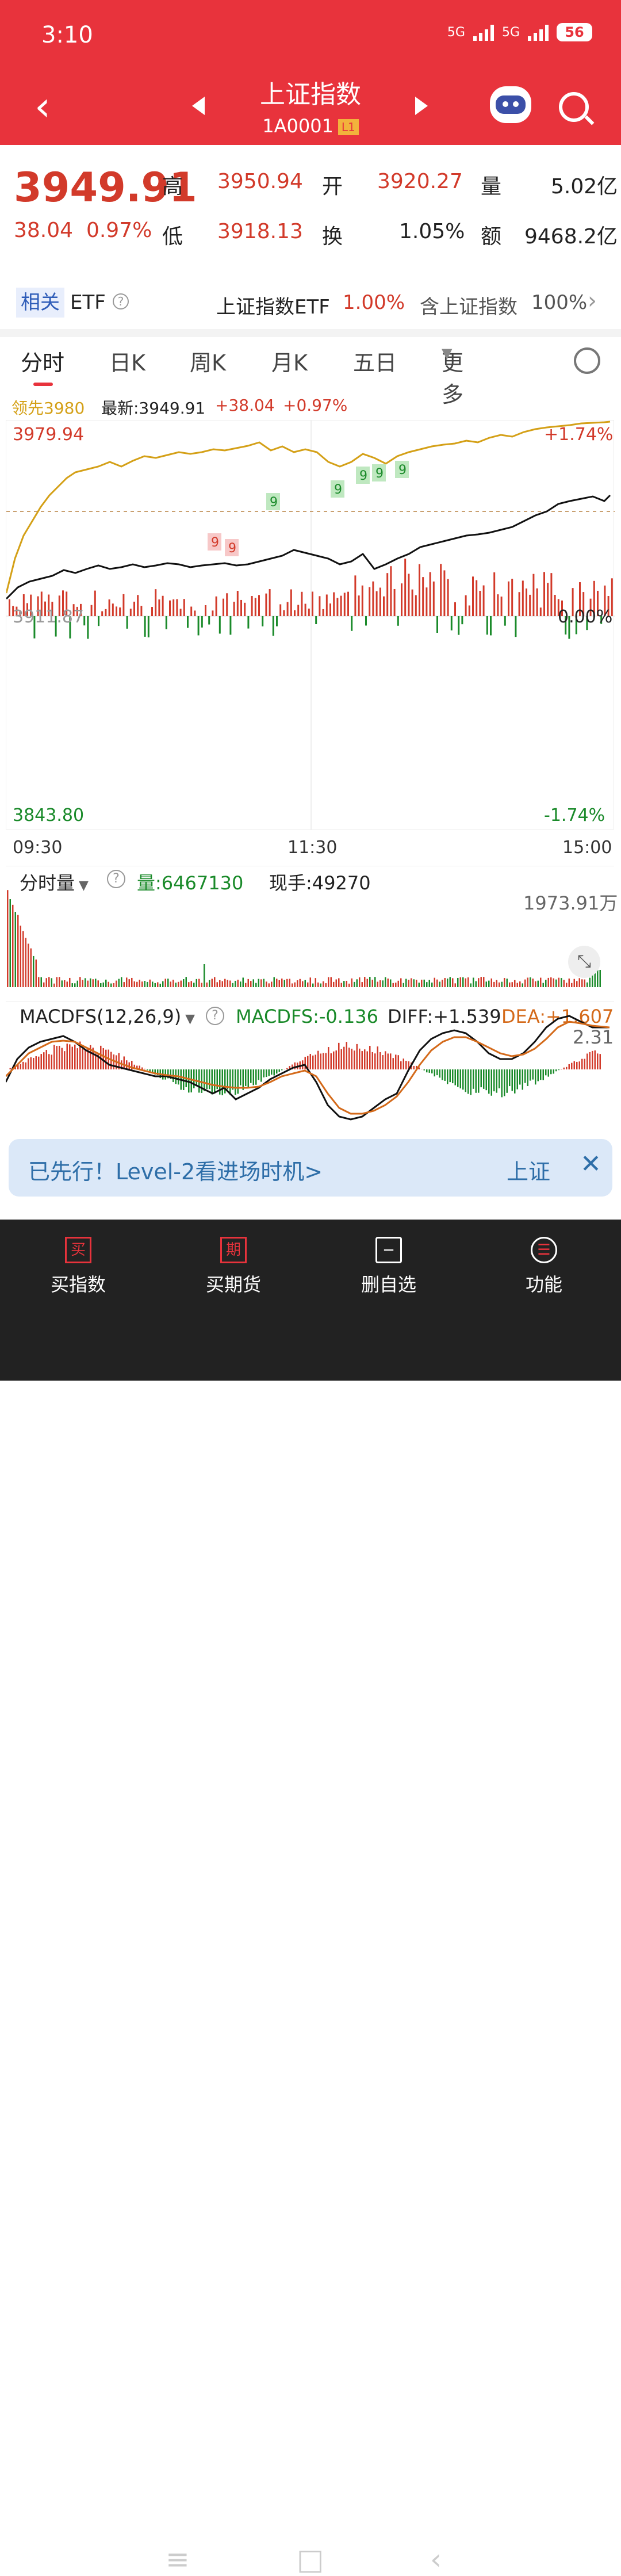 The image size is (621, 2576). What do you see at coordinates (67, 35) in the screenshot?
I see `status-time: 3:10` at bounding box center [67, 35].